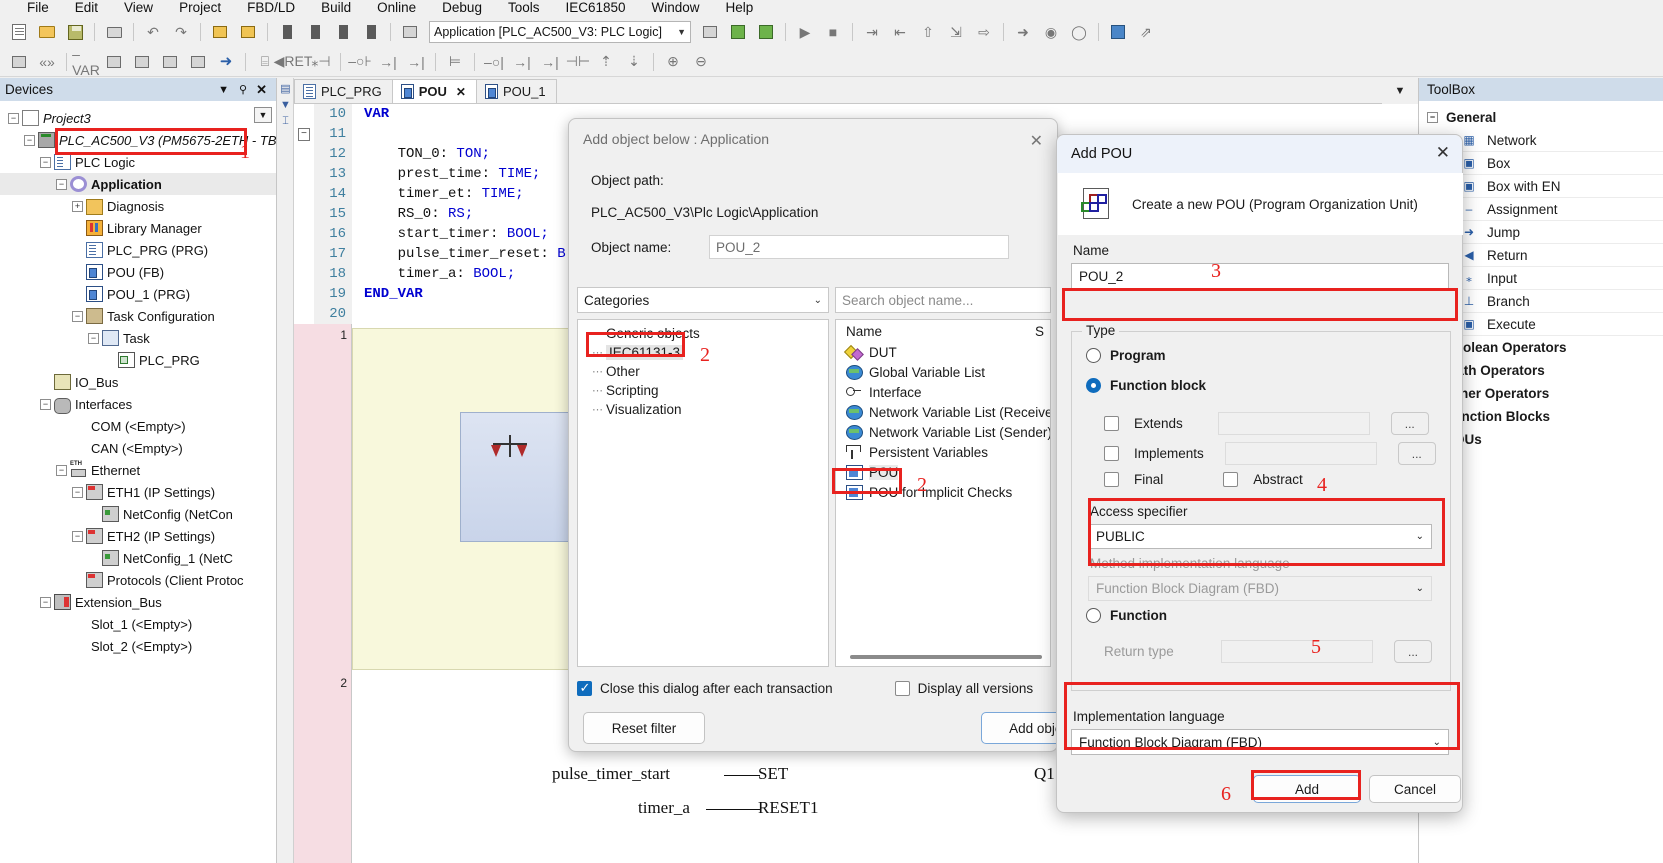 The width and height of the screenshot is (1663, 863). Describe the element at coordinates (1051, 32) in the screenshot. I see `breakpoint-on-icon: ◉` at that location.